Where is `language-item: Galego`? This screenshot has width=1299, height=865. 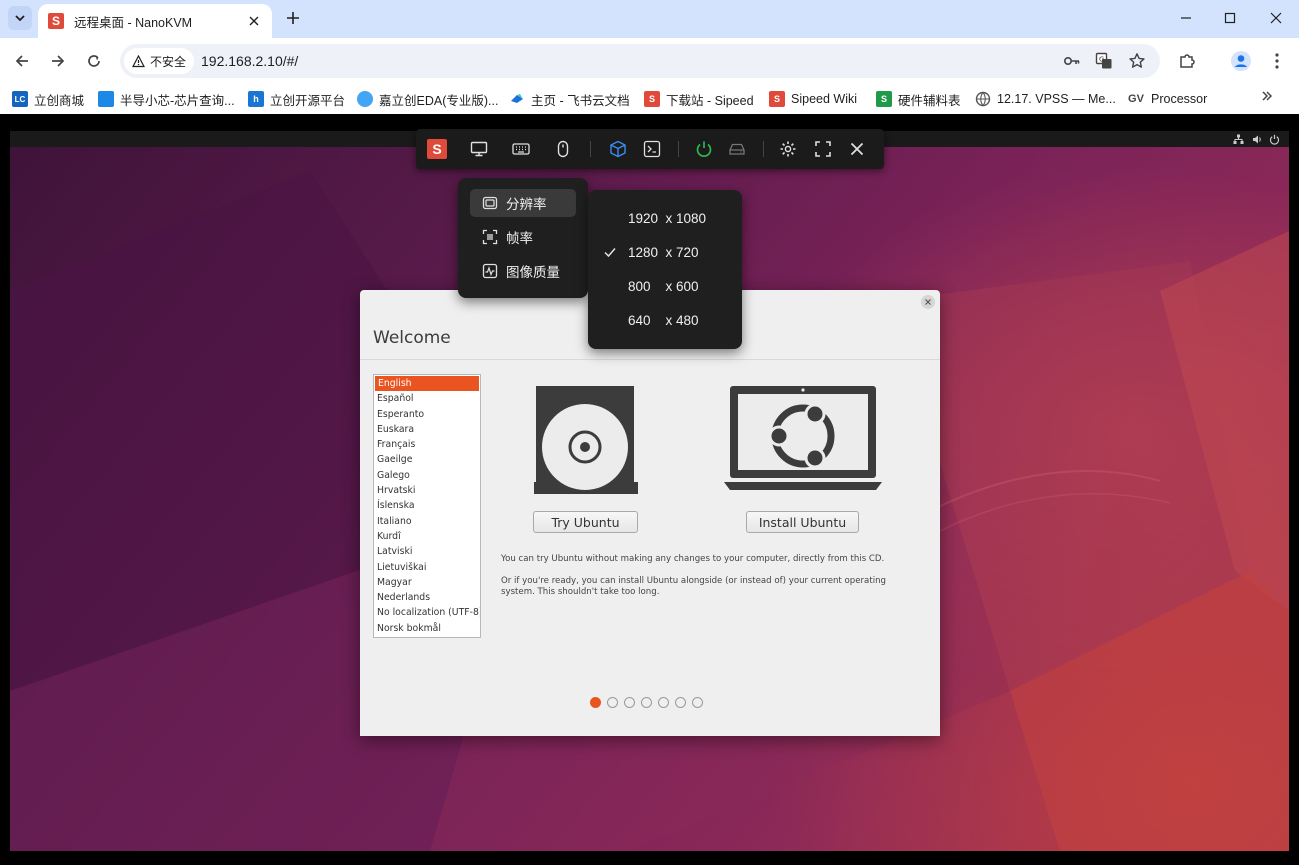 language-item: Galego is located at coordinates (427, 475).